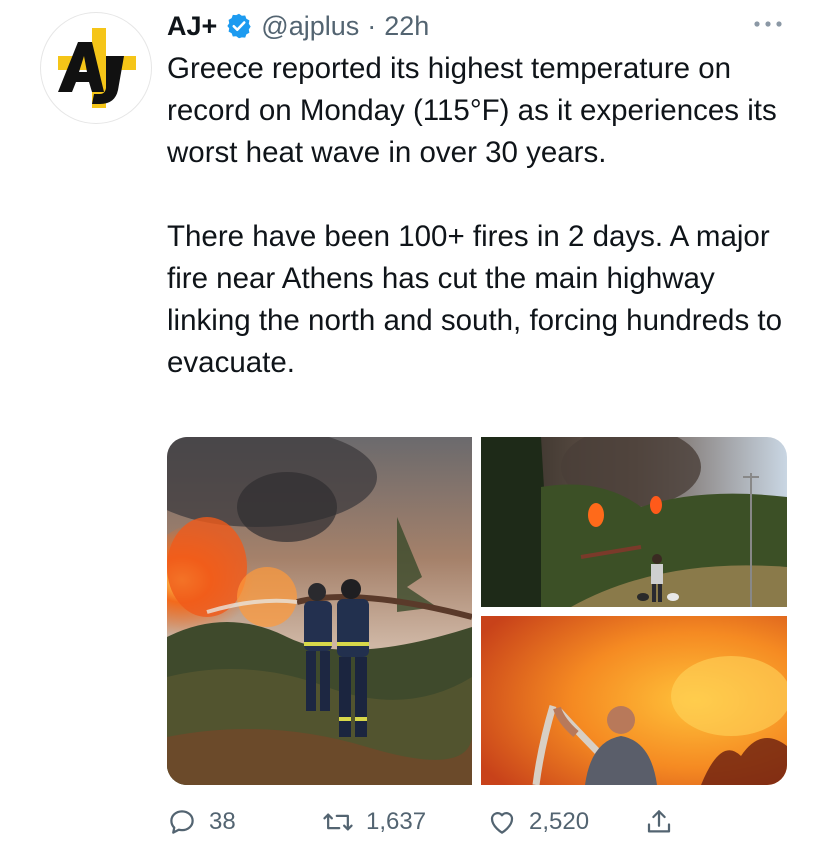 Image resolution: width=828 pixels, height=852 pixels. Describe the element at coordinates (559, 821) in the screenshot. I see `like-count: 2,520` at that location.